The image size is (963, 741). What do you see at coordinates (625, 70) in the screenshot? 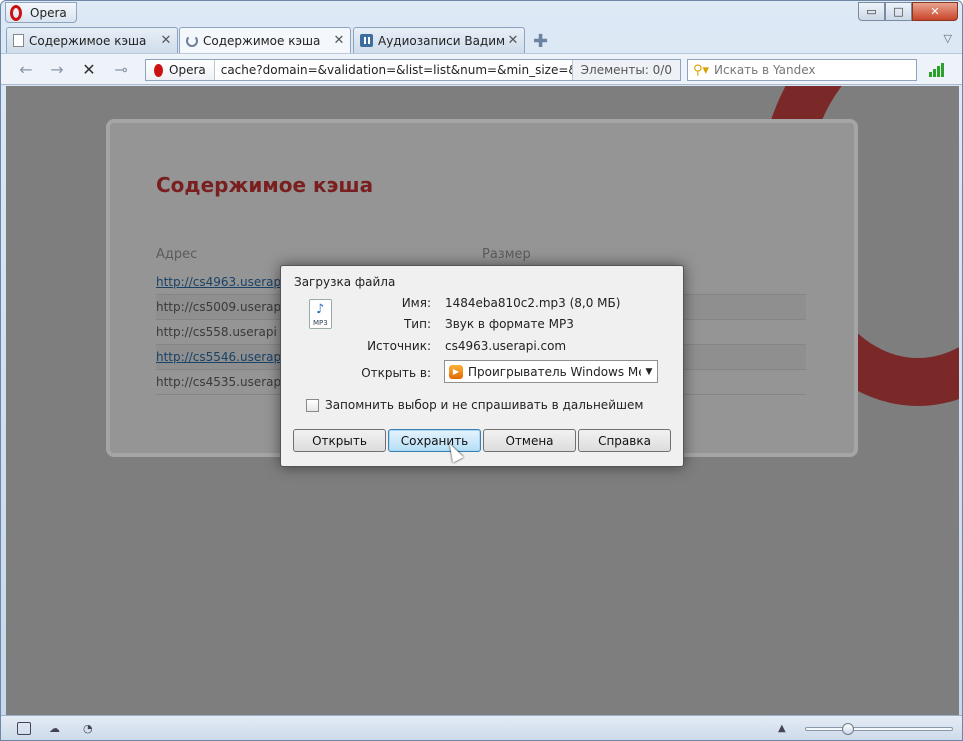
I see `elements-counter: Элементы: 0/0` at bounding box center [625, 70].